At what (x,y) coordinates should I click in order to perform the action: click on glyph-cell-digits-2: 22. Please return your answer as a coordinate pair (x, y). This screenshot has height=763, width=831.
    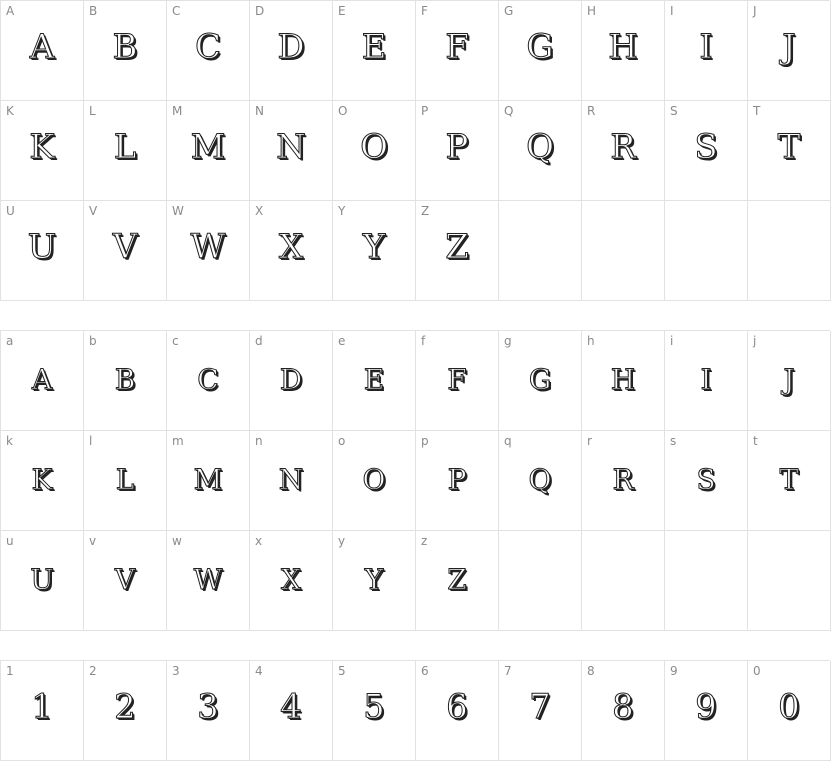
    Looking at the image, I should click on (125, 711).